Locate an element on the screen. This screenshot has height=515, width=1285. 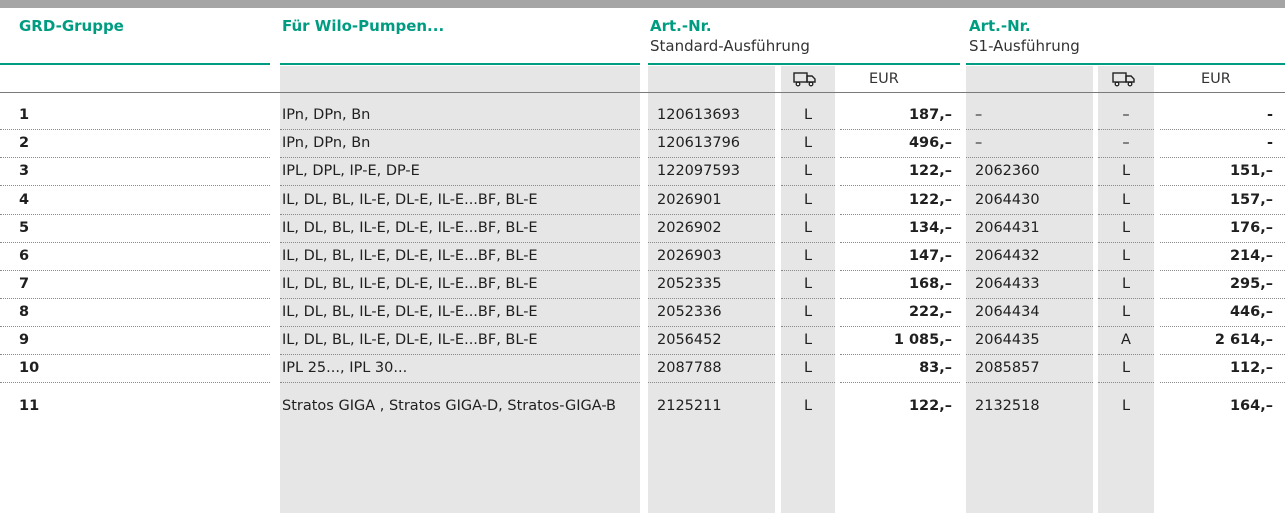
cell-s1-article-no: 2064431 is located at coordinates (1007, 227).